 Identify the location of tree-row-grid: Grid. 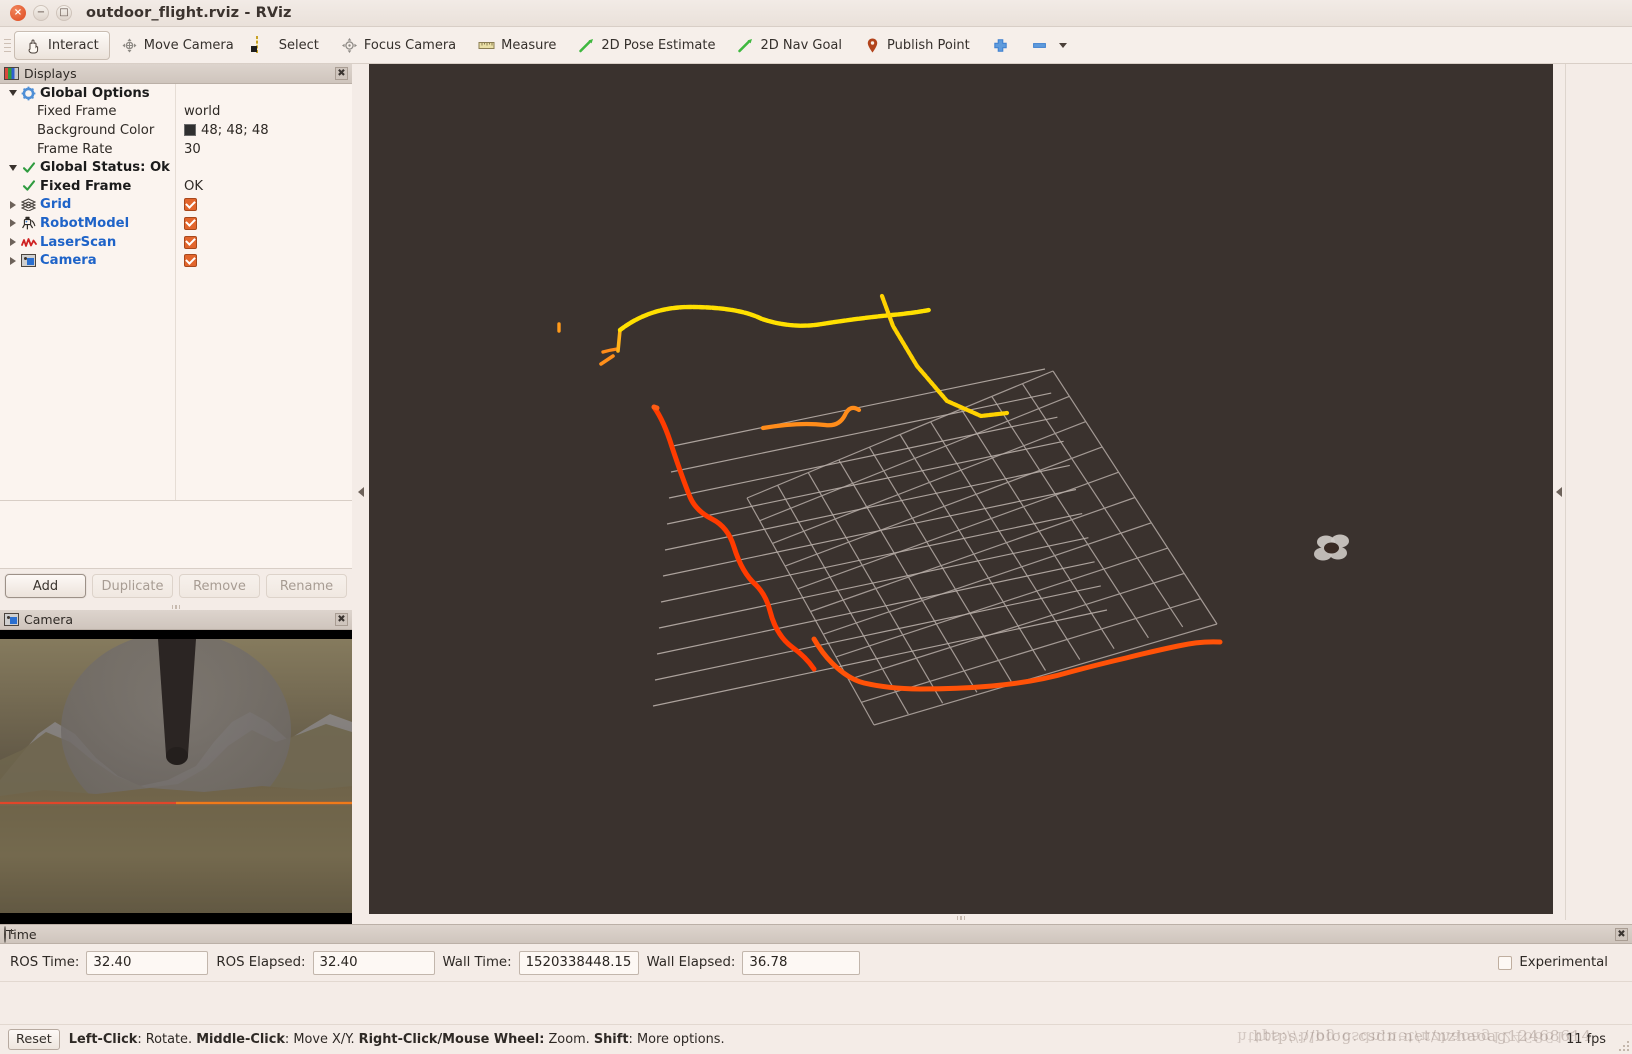
(176, 205).